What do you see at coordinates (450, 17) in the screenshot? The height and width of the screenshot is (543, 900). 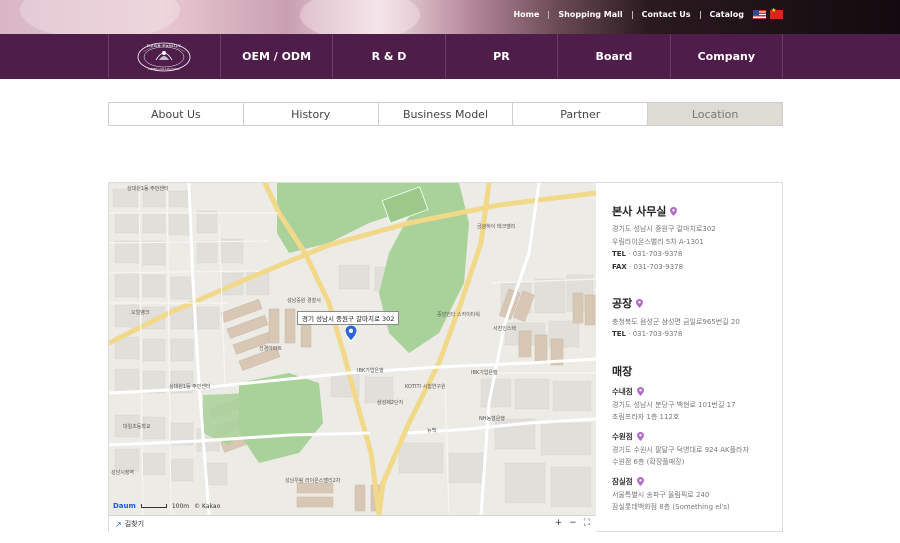 I see `top-utility-bar: Home Shopping Mall Contact Us Catalog` at bounding box center [450, 17].